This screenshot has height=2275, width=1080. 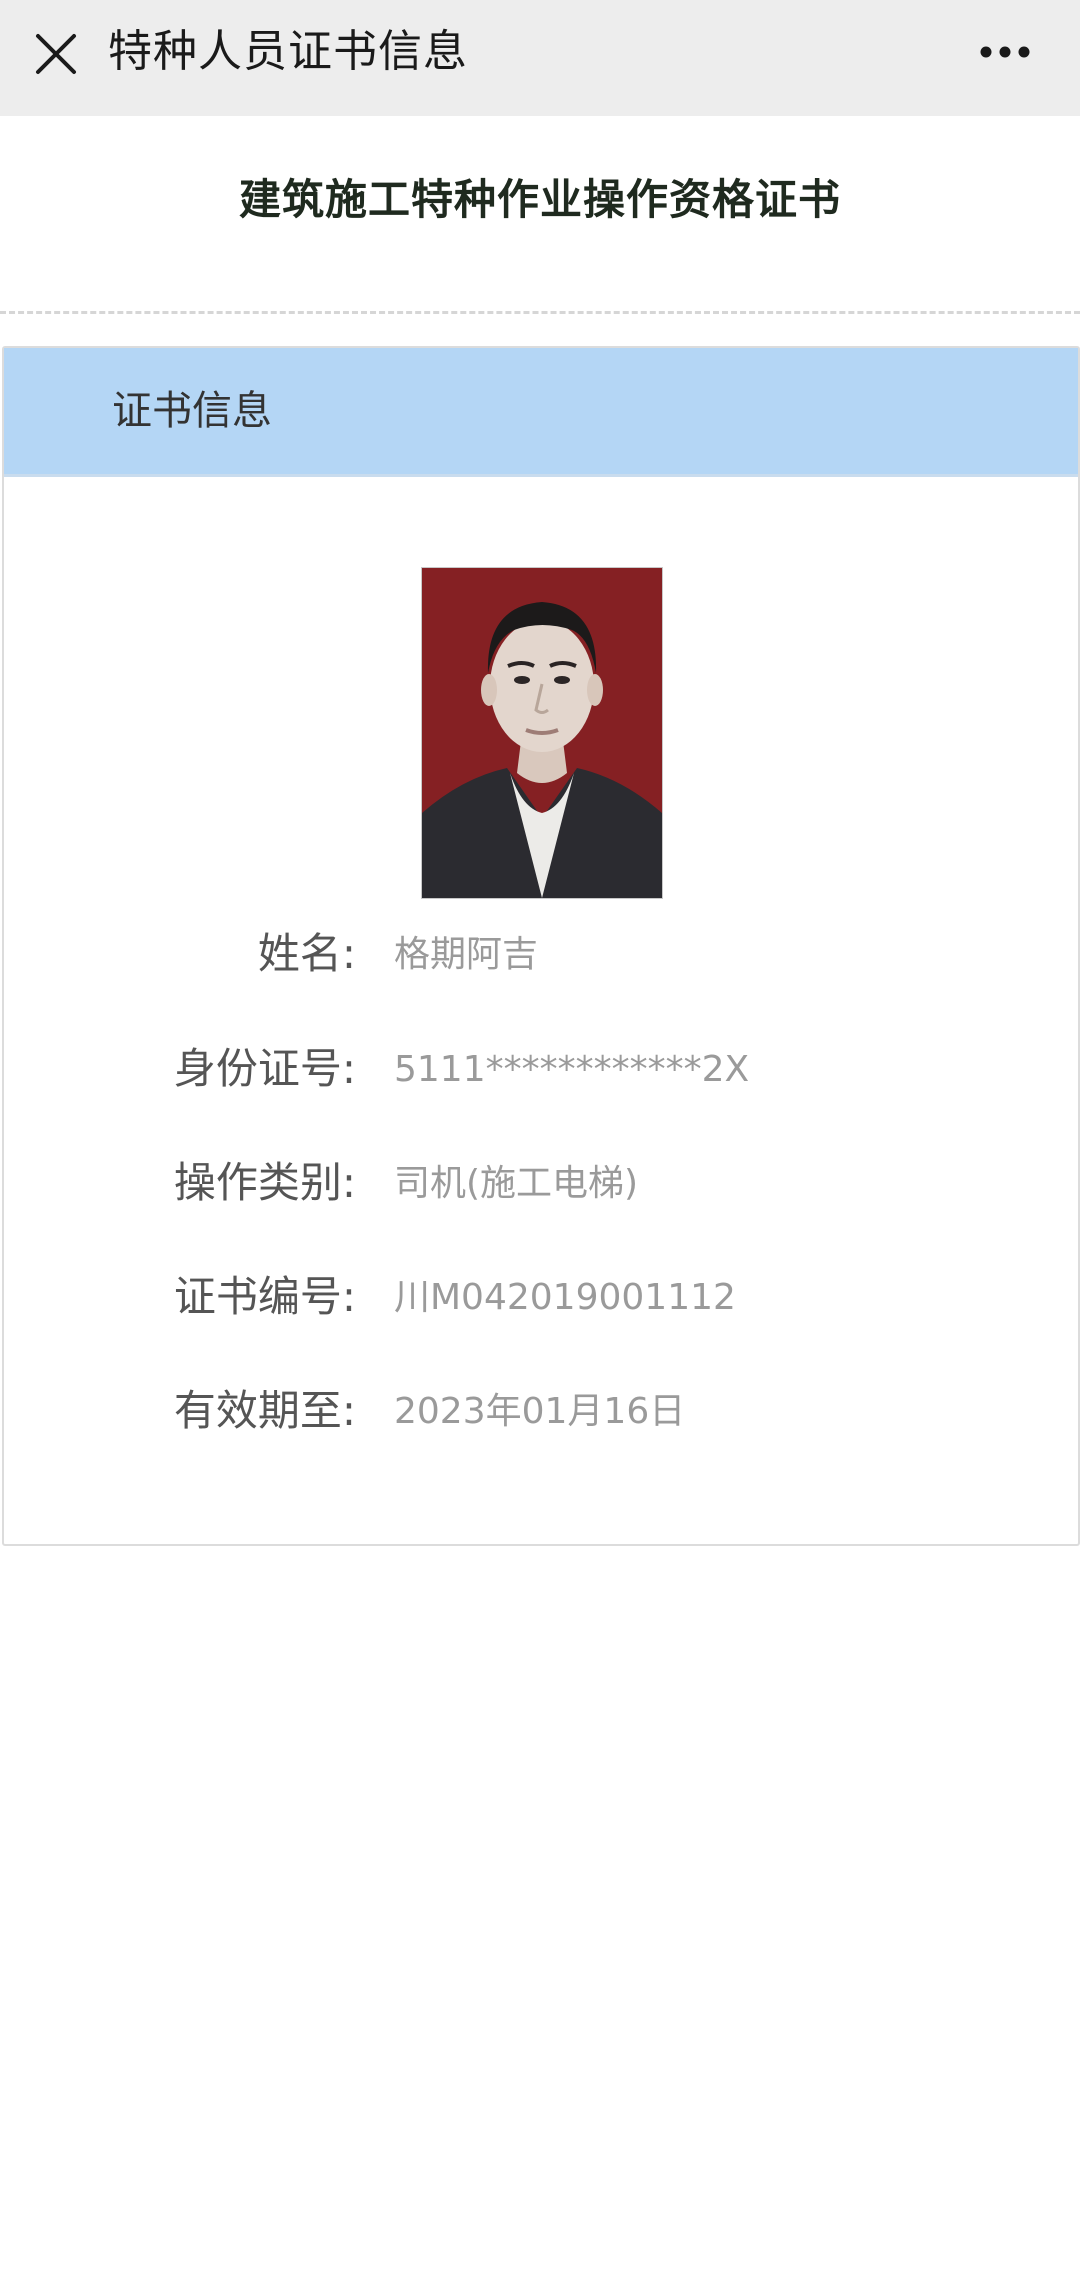 I want to click on id-number-label: 身份证号:, so click(x=264, y=1068).